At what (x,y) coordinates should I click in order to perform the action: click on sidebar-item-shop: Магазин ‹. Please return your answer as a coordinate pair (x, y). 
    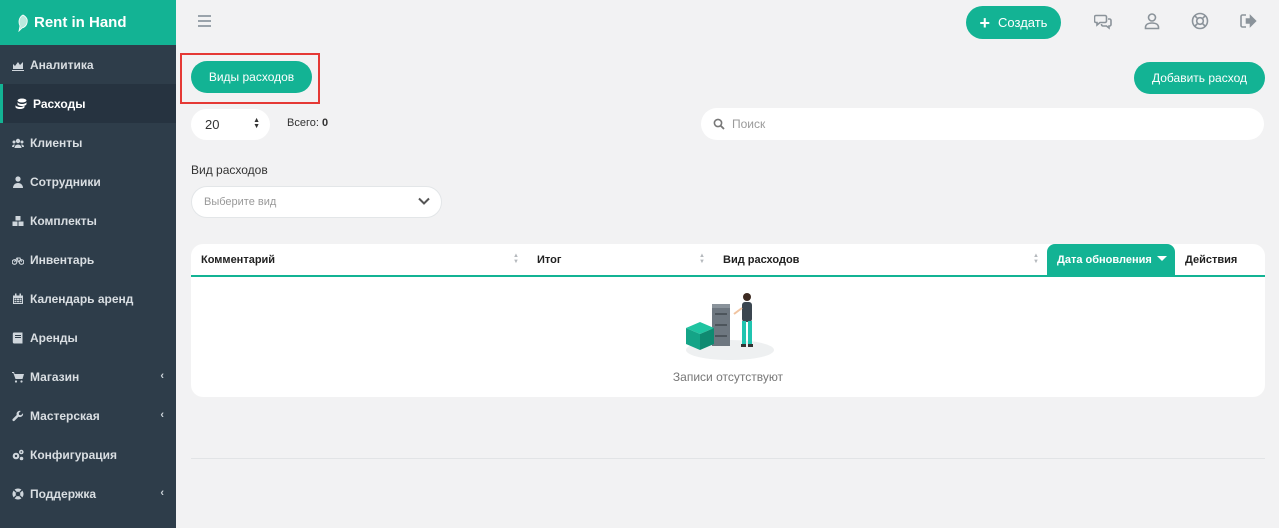
    Looking at the image, I should click on (88, 376).